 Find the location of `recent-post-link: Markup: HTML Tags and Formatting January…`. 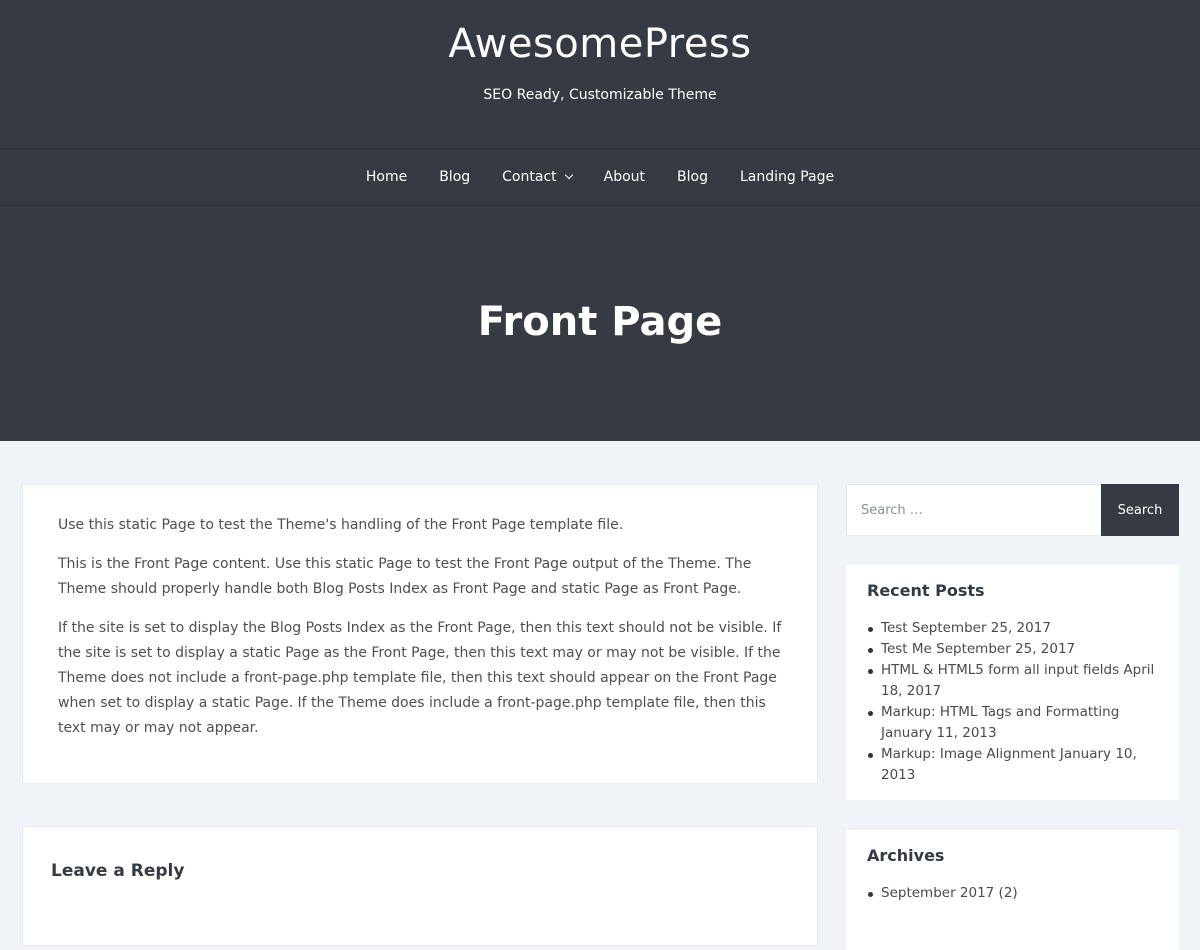

recent-post-link: Markup: HTML Tags and Formatting January… is located at coordinates (1000, 722).